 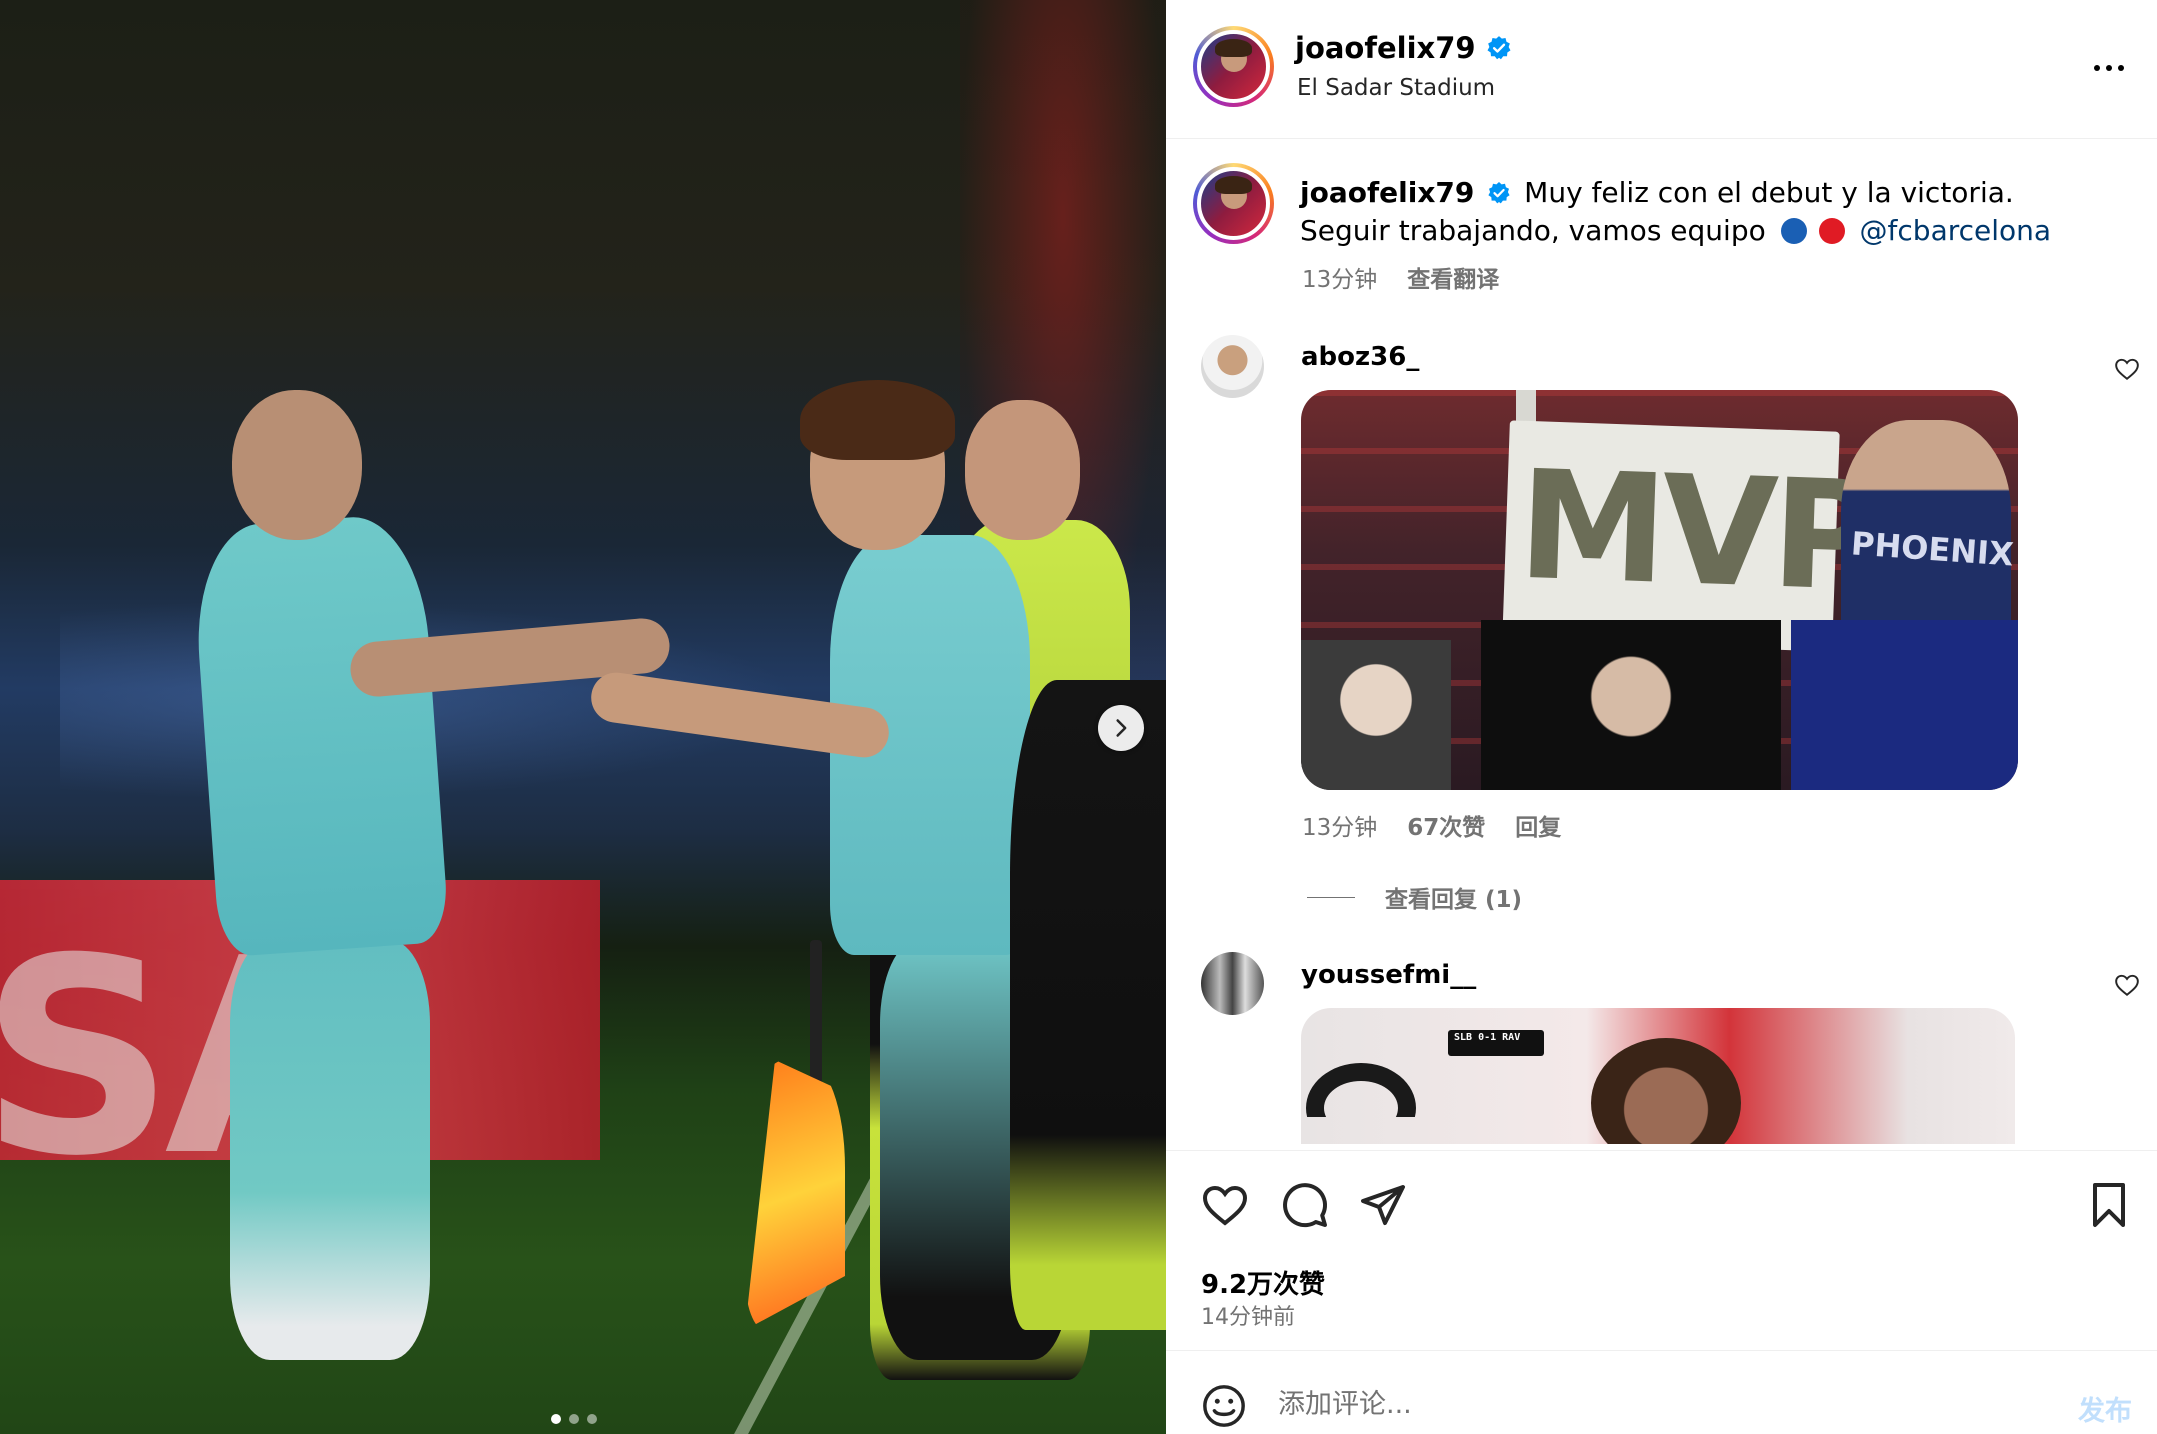 I want to click on gif-fan-masked, so click(x=1631, y=705).